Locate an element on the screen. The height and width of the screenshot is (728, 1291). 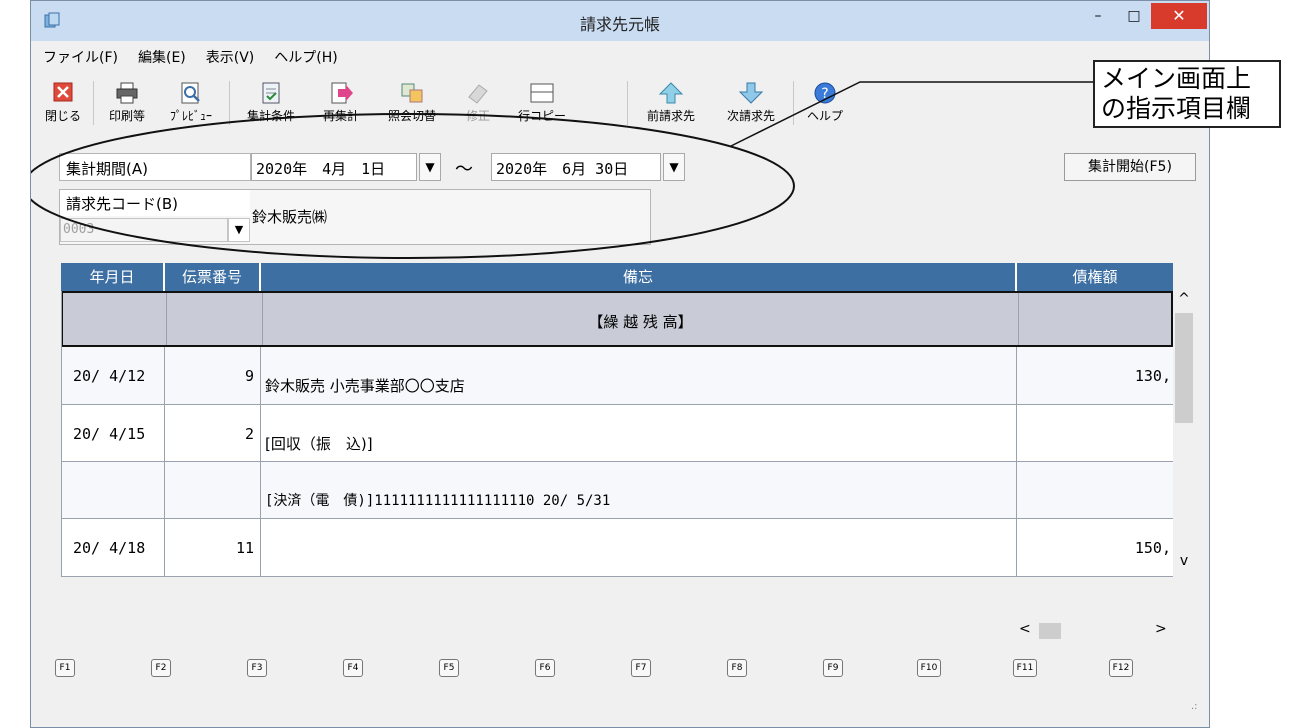
callout-box: メイン画面上 の指示項目欄 is located at coordinates (1187, 94).